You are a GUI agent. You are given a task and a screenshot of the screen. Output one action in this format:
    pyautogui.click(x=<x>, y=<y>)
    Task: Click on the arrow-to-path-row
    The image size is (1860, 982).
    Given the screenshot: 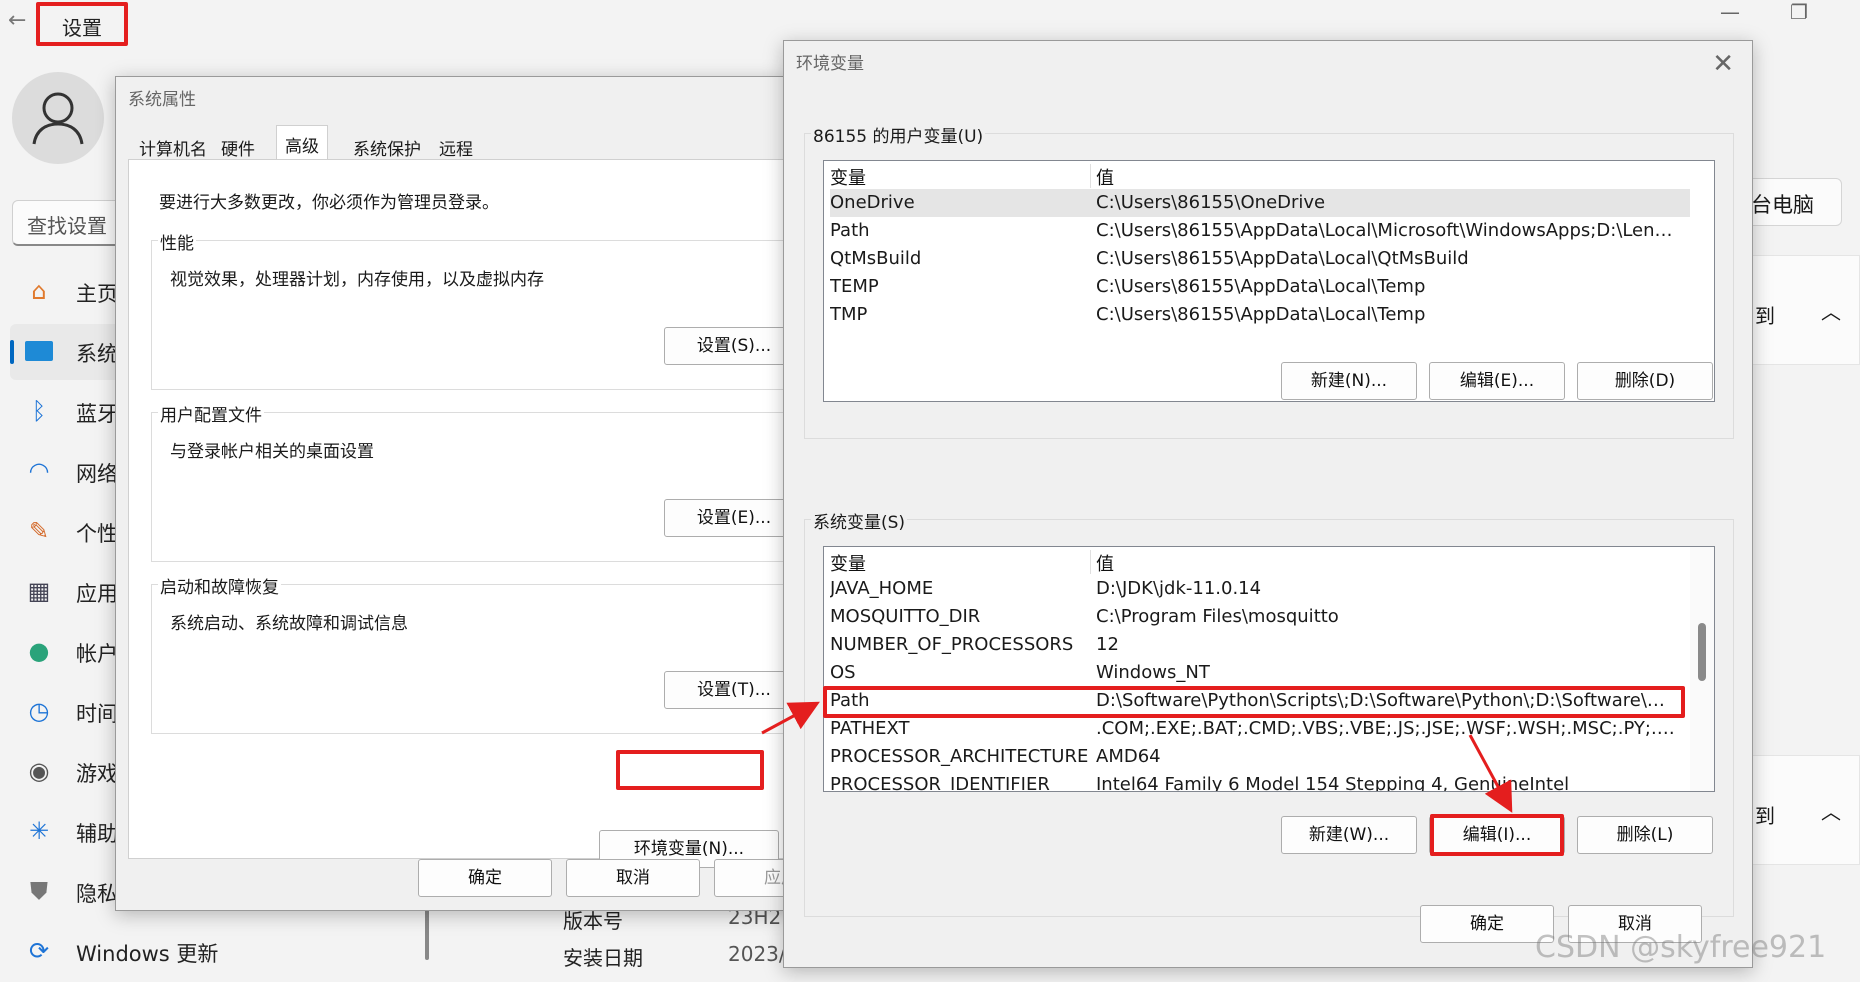 What is the action you would take?
    pyautogui.click(x=790, y=718)
    